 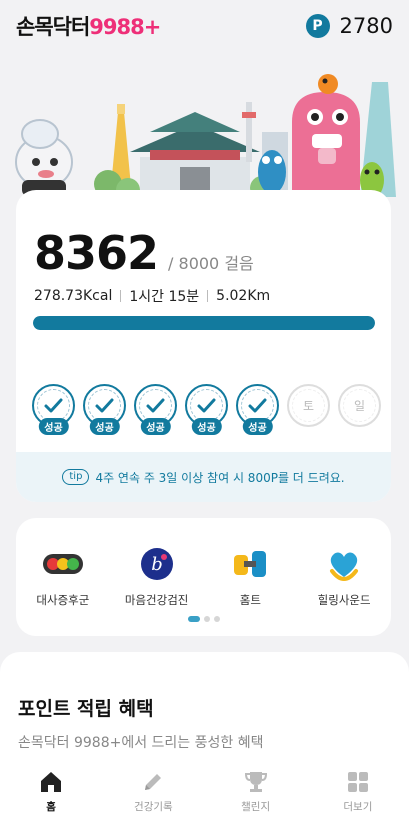 What do you see at coordinates (317, 26) in the screenshot?
I see `points-icon: P` at bounding box center [317, 26].